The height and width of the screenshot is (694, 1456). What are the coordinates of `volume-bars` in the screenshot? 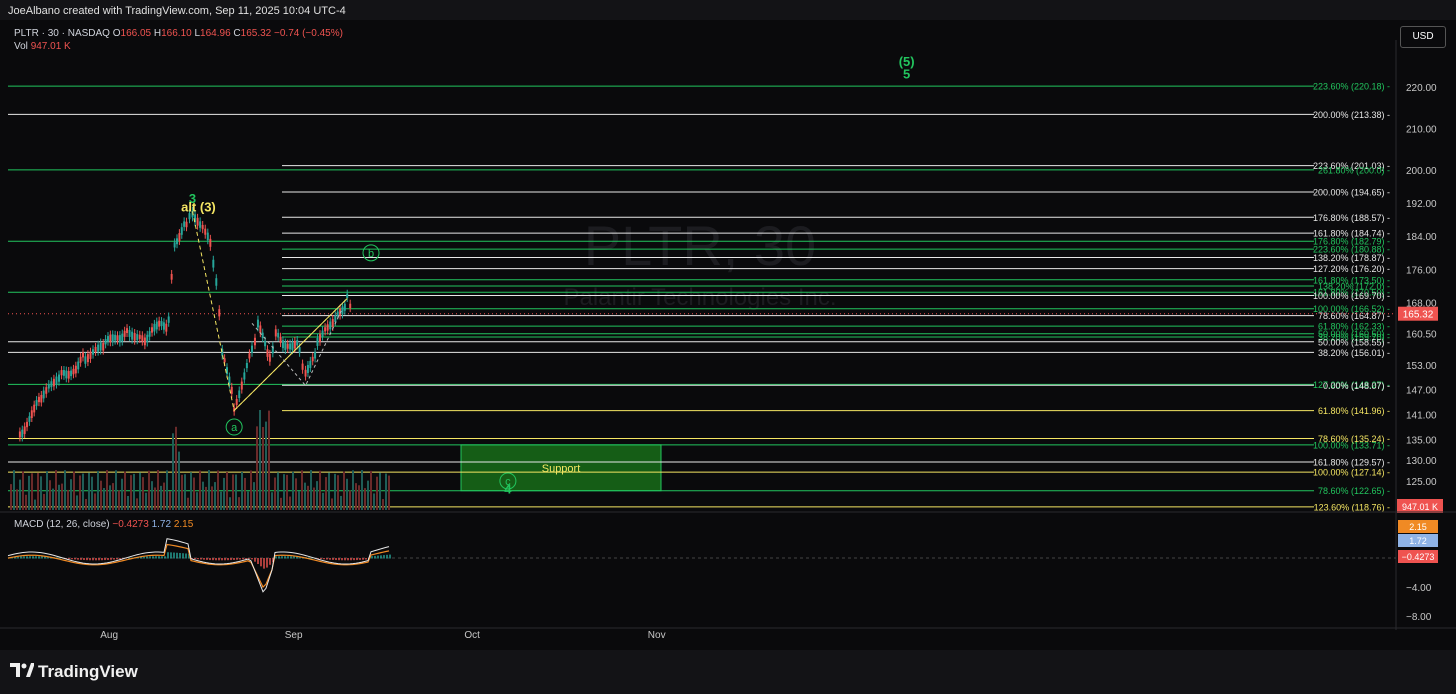 It's located at (200, 460).